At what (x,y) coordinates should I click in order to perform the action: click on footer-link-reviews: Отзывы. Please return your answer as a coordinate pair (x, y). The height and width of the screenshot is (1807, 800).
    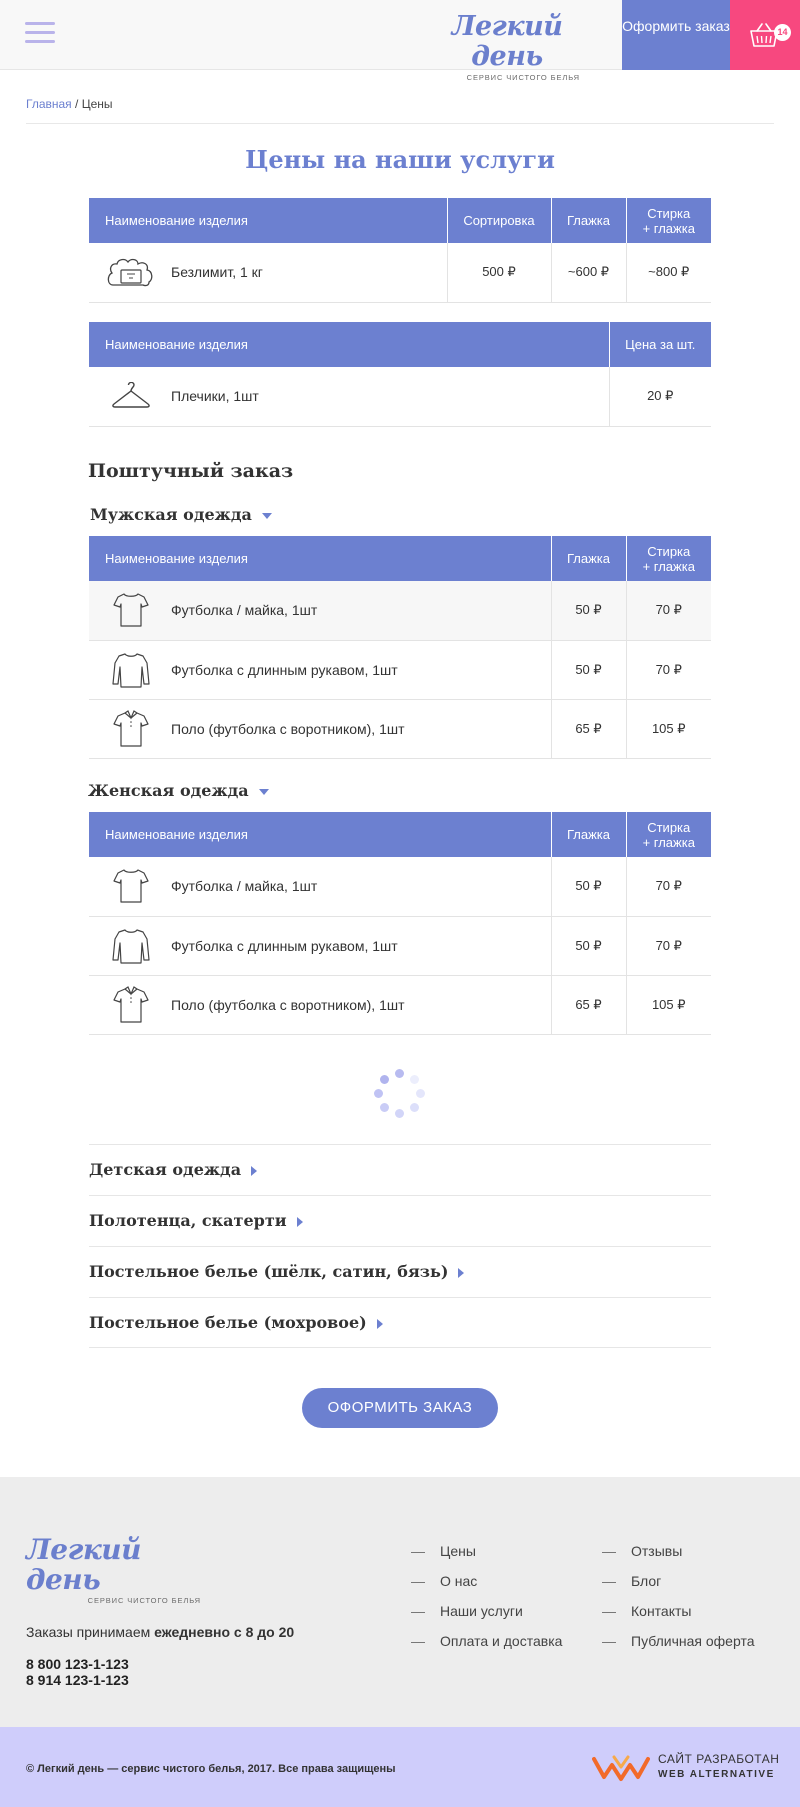
    Looking at the image, I should click on (642, 1551).